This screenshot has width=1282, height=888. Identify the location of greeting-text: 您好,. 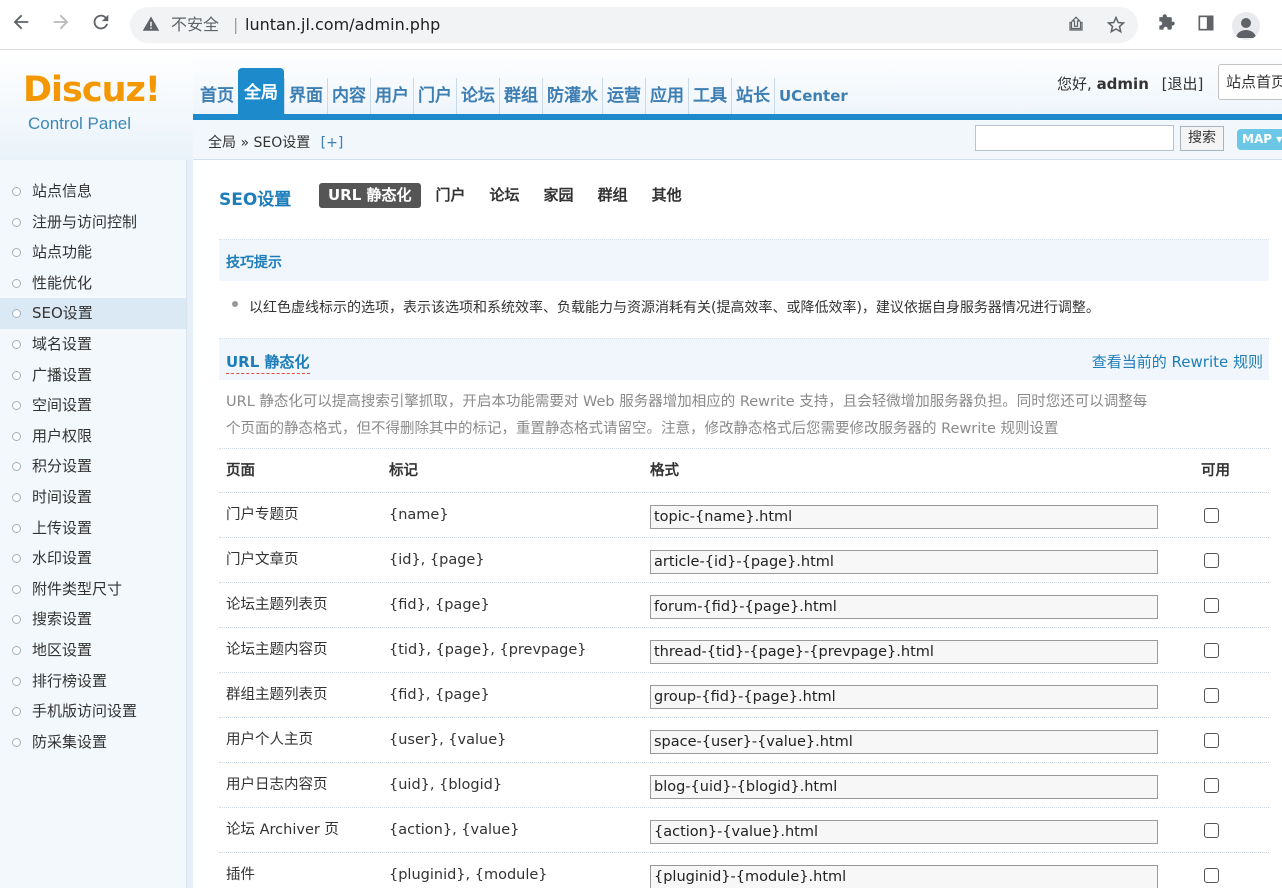
(1074, 84).